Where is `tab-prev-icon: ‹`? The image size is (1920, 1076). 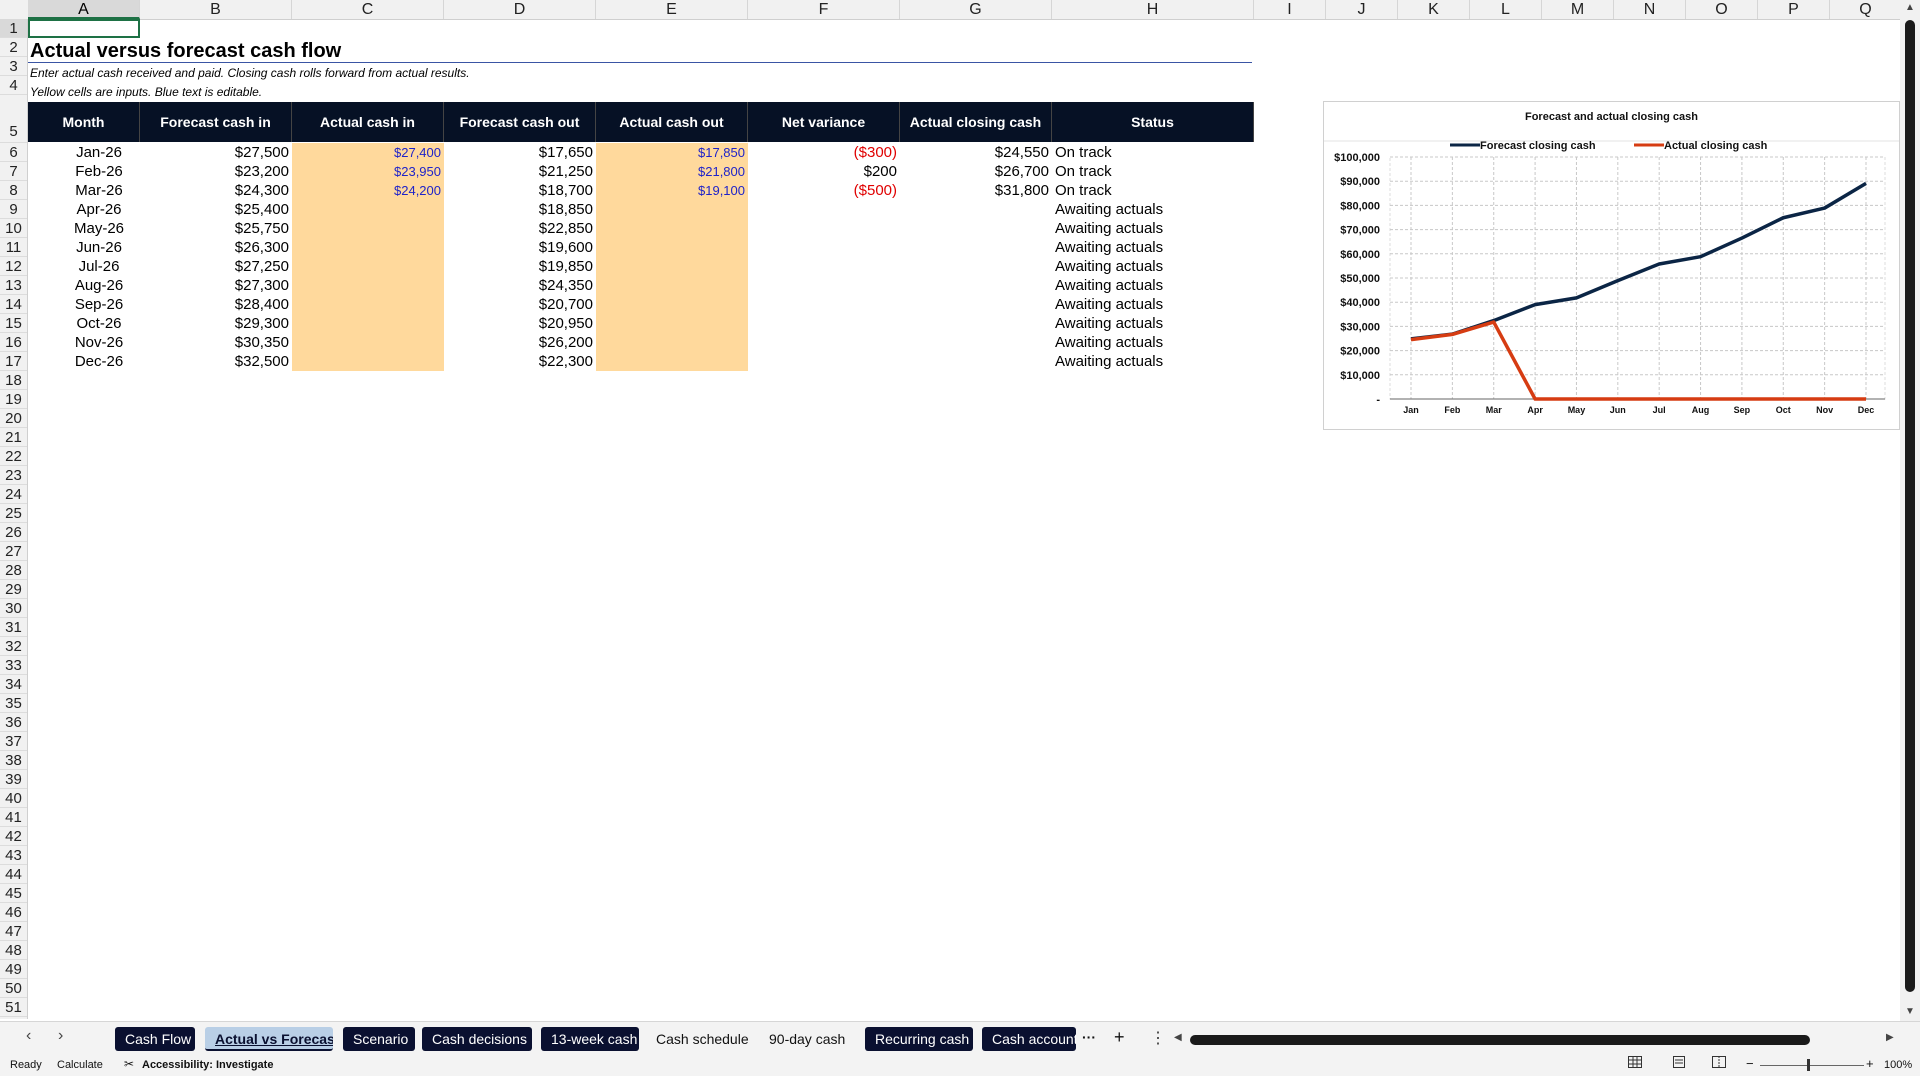
tab-prev-icon: ‹ is located at coordinates (28, 1036).